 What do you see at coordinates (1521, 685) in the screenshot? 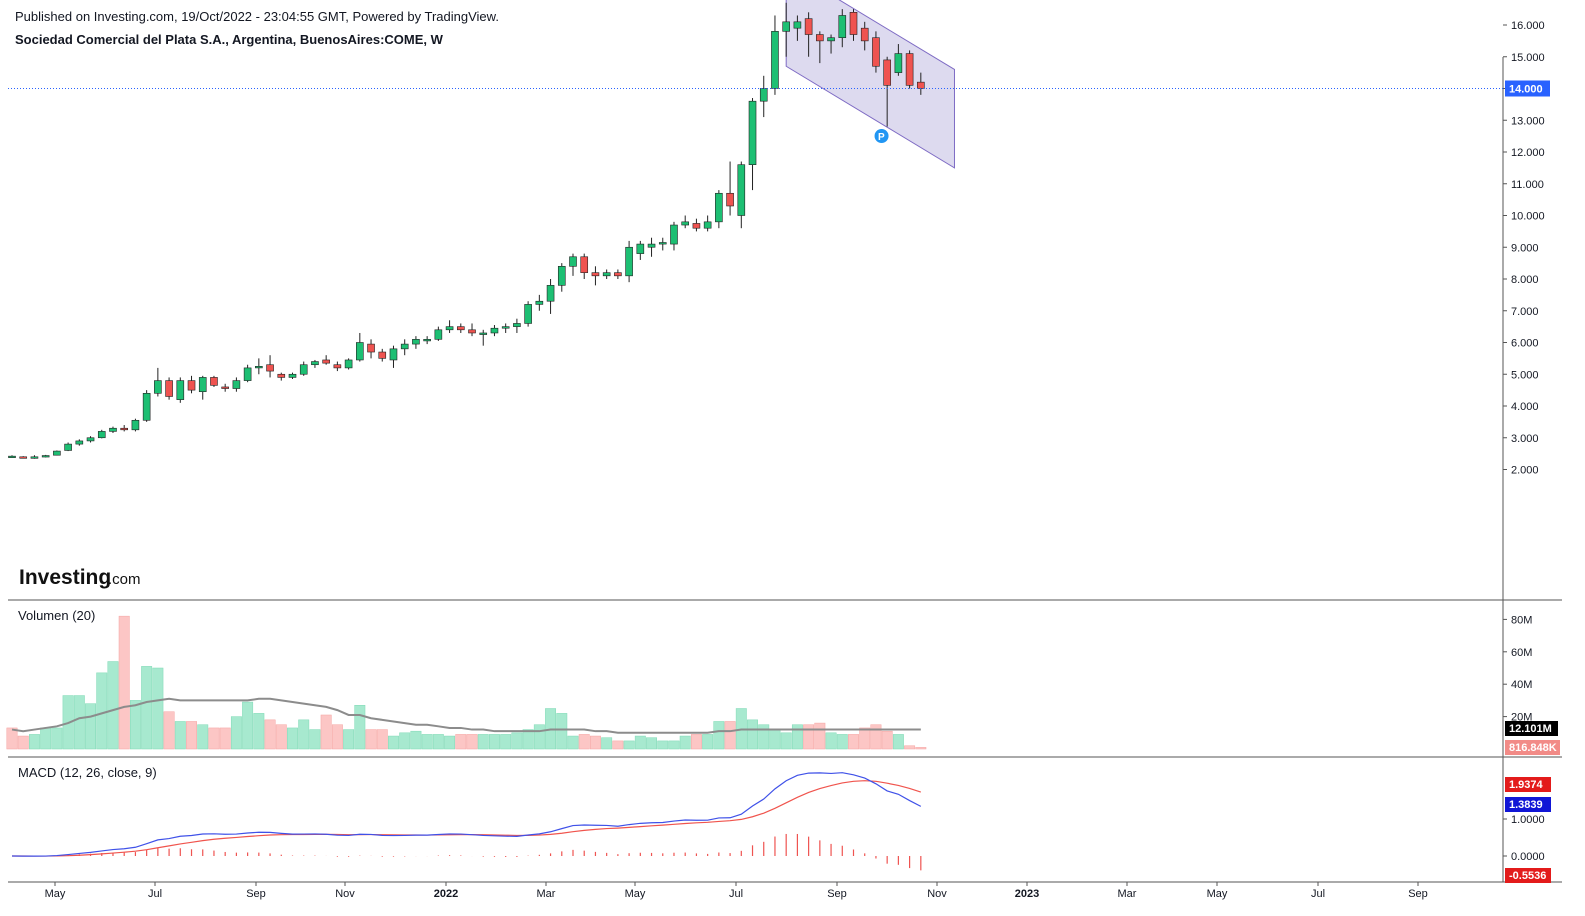
I see `y-tick-label: 40M` at bounding box center [1521, 685].